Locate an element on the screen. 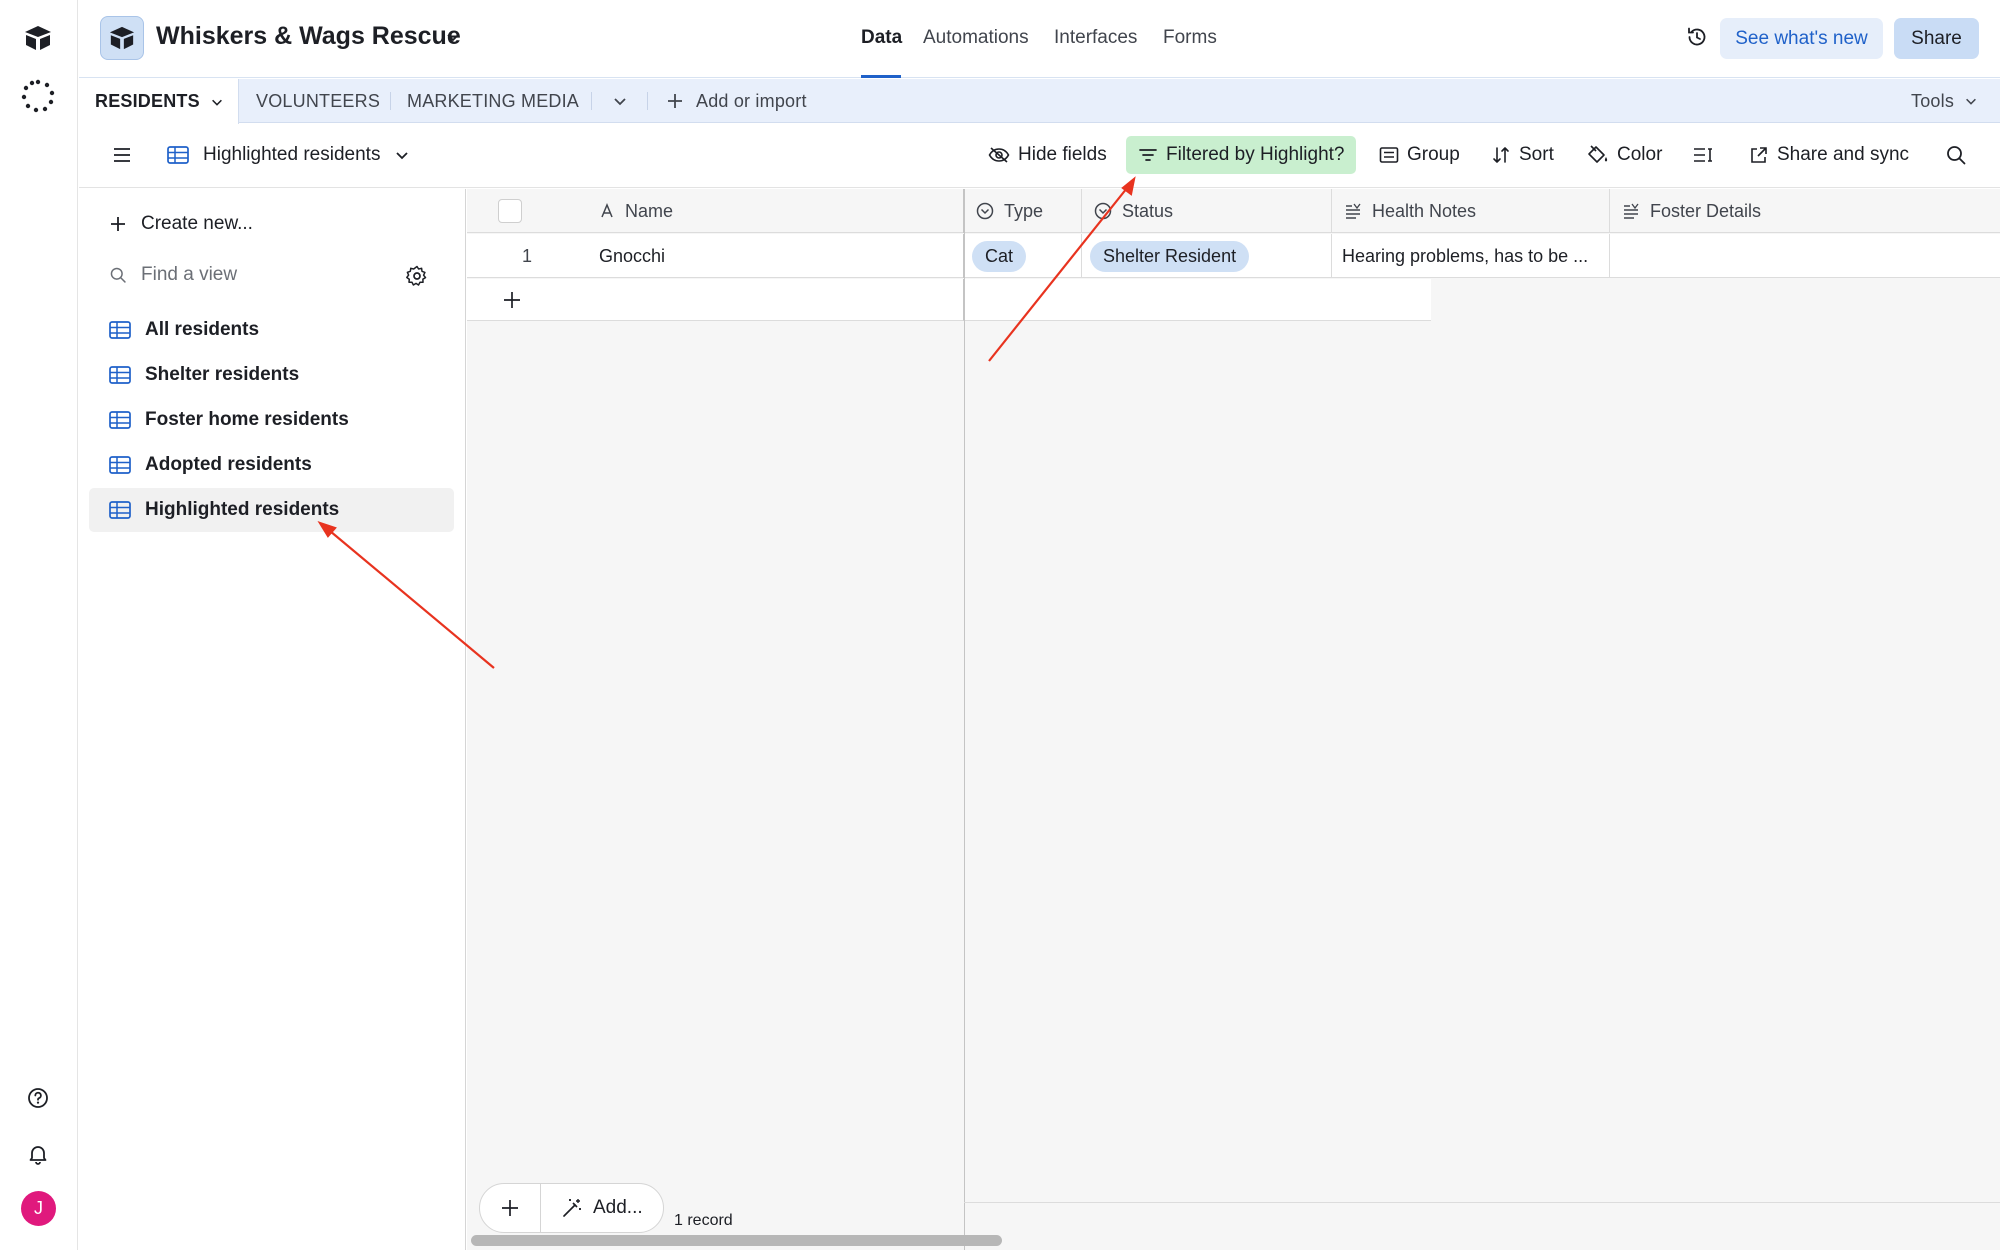 The height and width of the screenshot is (1250, 2000). paint-bucket-icon is located at coordinates (1598, 154).